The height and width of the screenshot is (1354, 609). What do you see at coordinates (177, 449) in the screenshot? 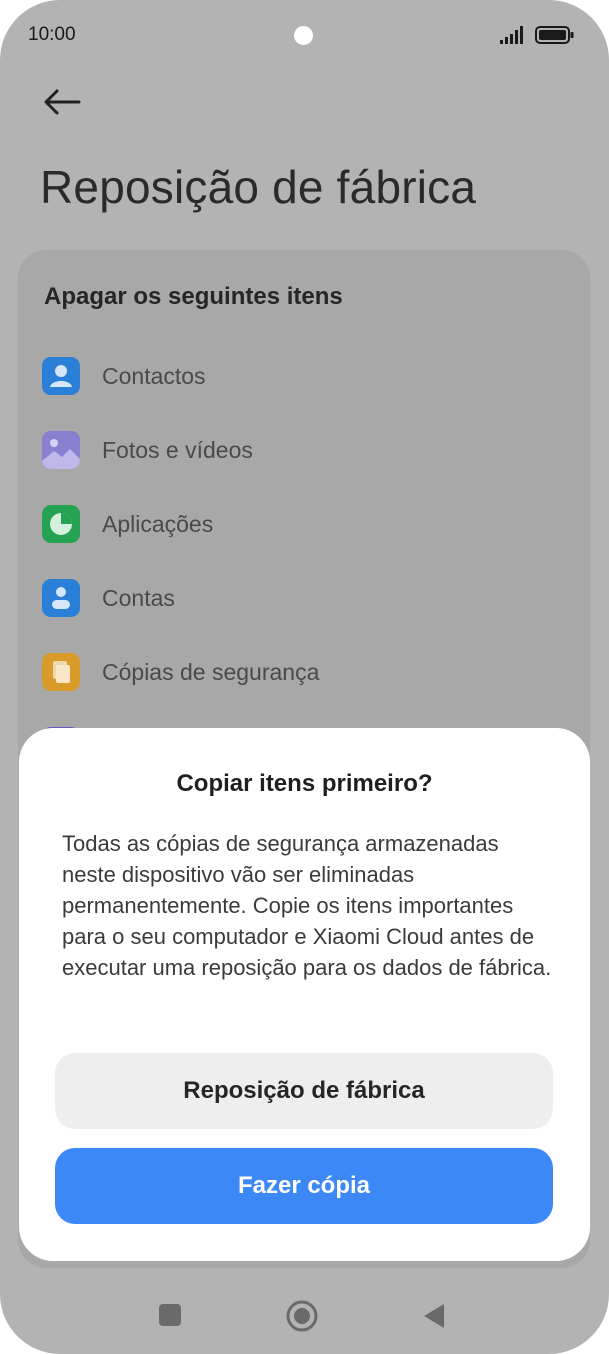
I see `list-item-label: Fotos e vídeos` at bounding box center [177, 449].